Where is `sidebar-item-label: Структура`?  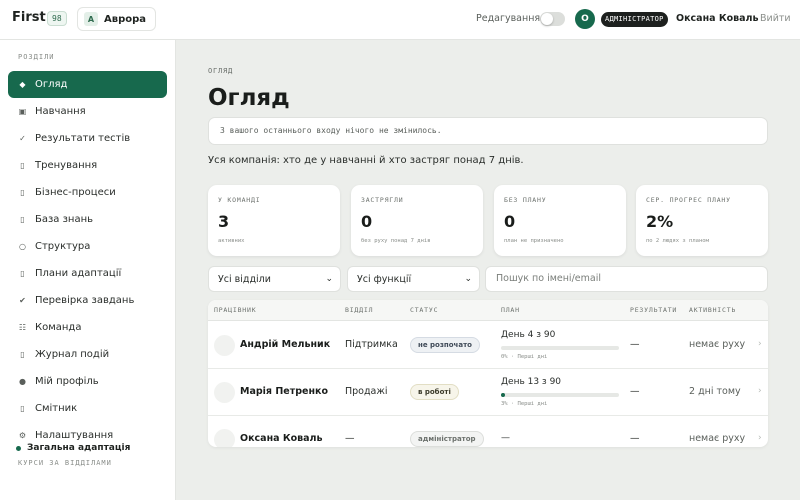
sidebar-item-label: Структура is located at coordinates (63, 246).